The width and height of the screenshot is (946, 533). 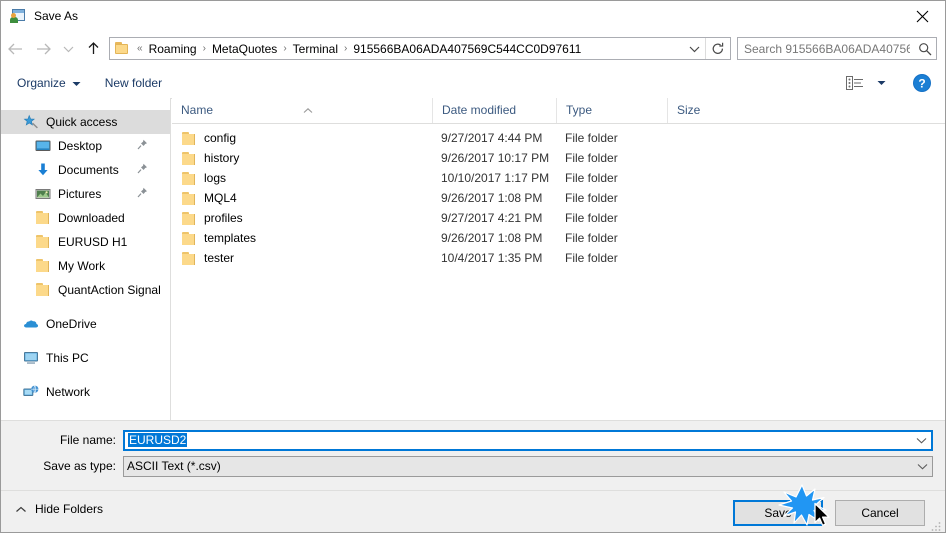 What do you see at coordinates (707, 110) in the screenshot?
I see `column-header-size: Size` at bounding box center [707, 110].